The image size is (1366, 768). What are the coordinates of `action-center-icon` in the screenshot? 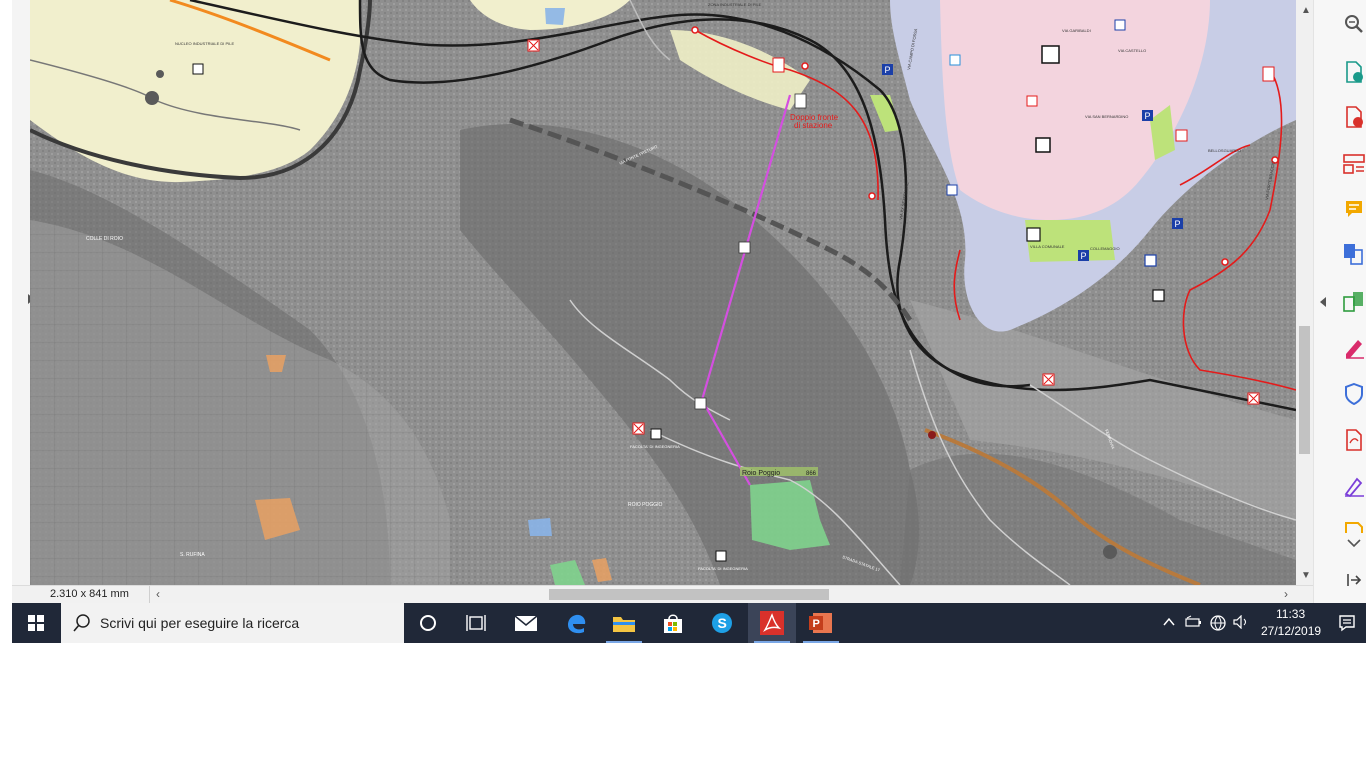 It's located at (1347, 625).